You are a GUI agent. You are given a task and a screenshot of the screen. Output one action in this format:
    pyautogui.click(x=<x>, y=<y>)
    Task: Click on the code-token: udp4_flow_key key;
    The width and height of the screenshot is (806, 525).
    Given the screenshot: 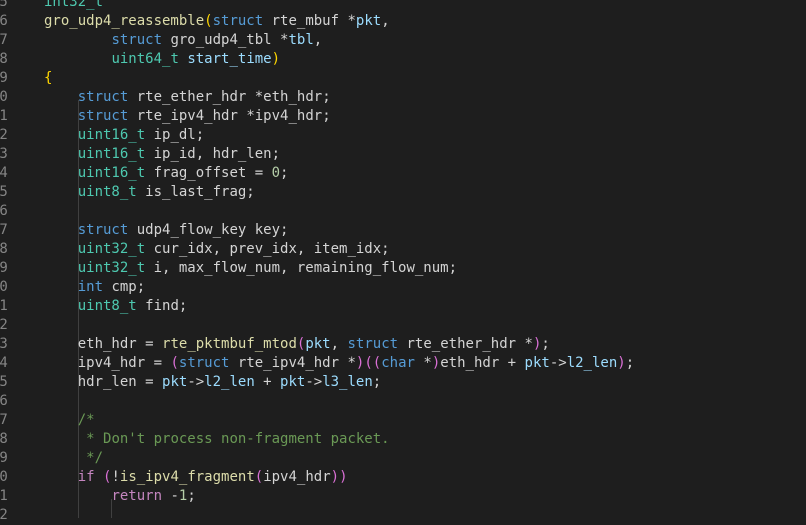 What is the action you would take?
    pyautogui.click(x=208, y=230)
    